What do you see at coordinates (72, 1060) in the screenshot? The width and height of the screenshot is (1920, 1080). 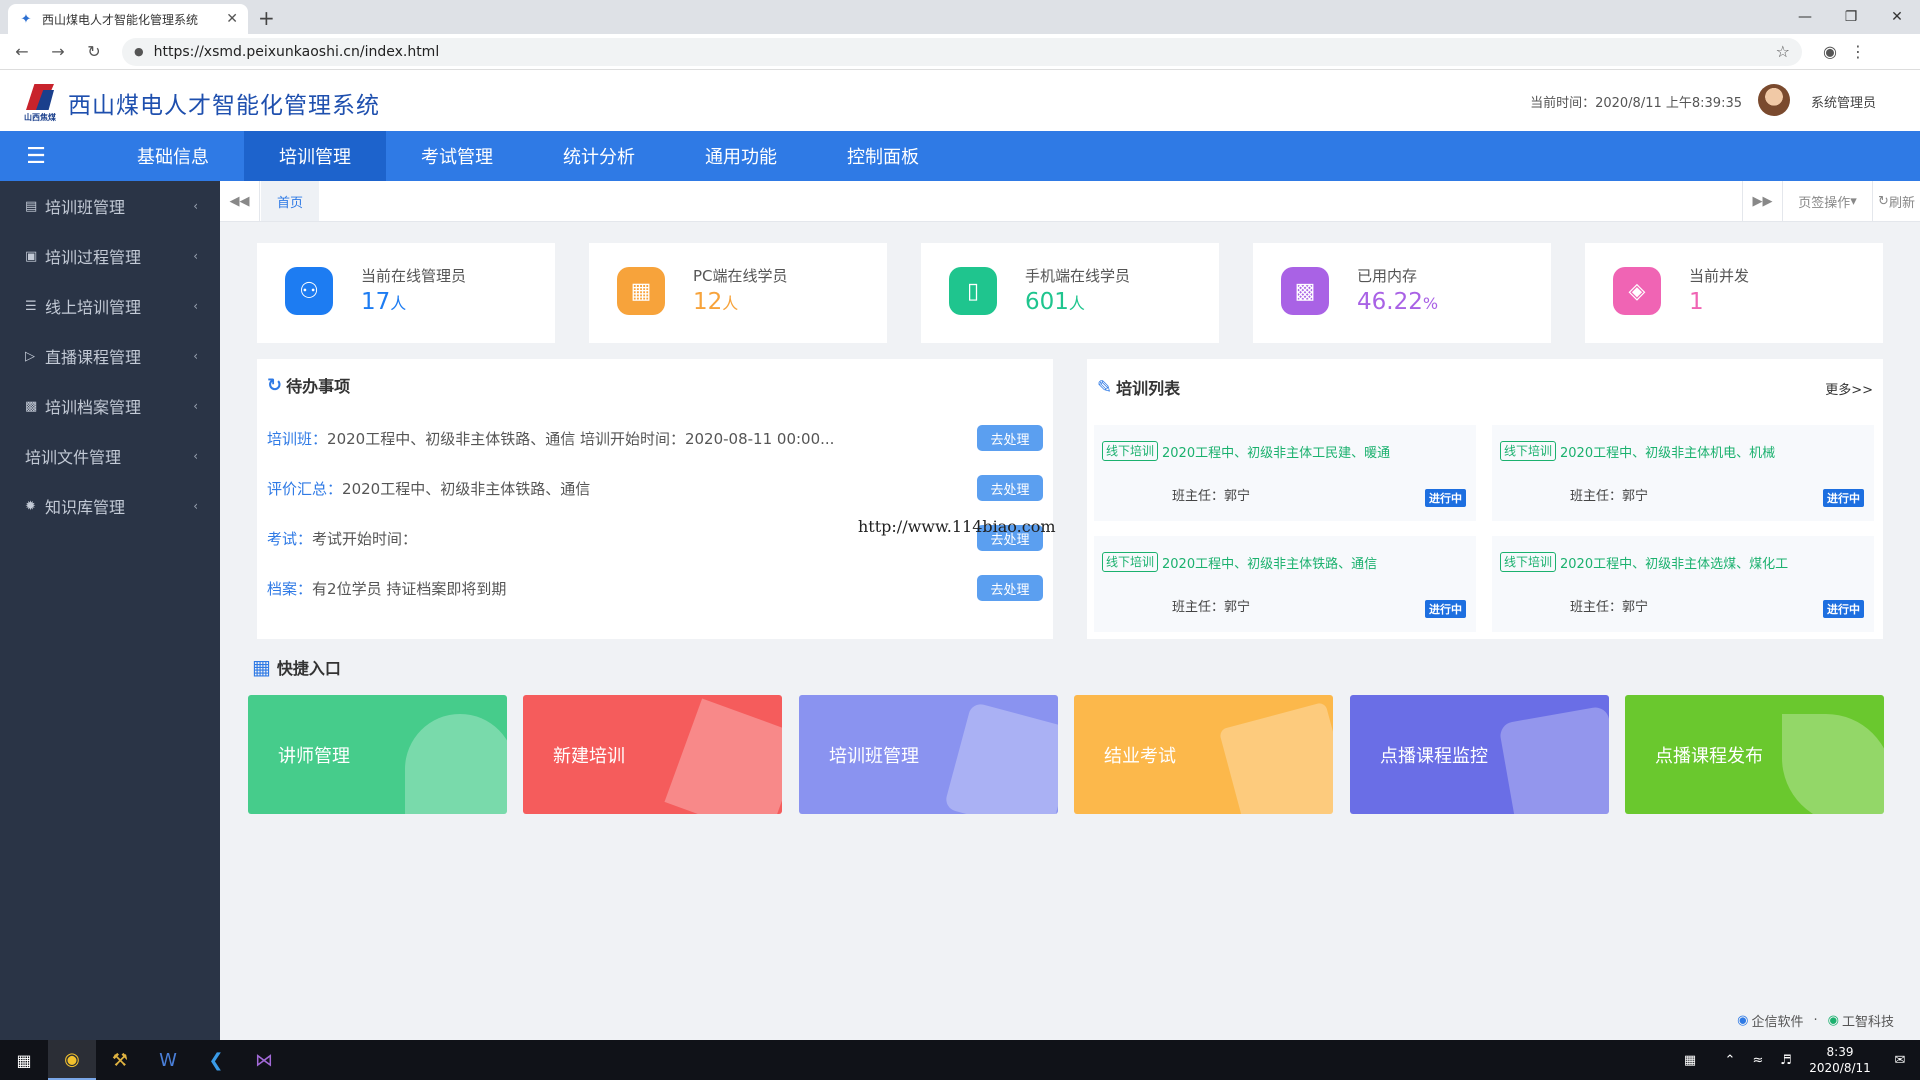 I see `chrome-icon: ◉` at bounding box center [72, 1060].